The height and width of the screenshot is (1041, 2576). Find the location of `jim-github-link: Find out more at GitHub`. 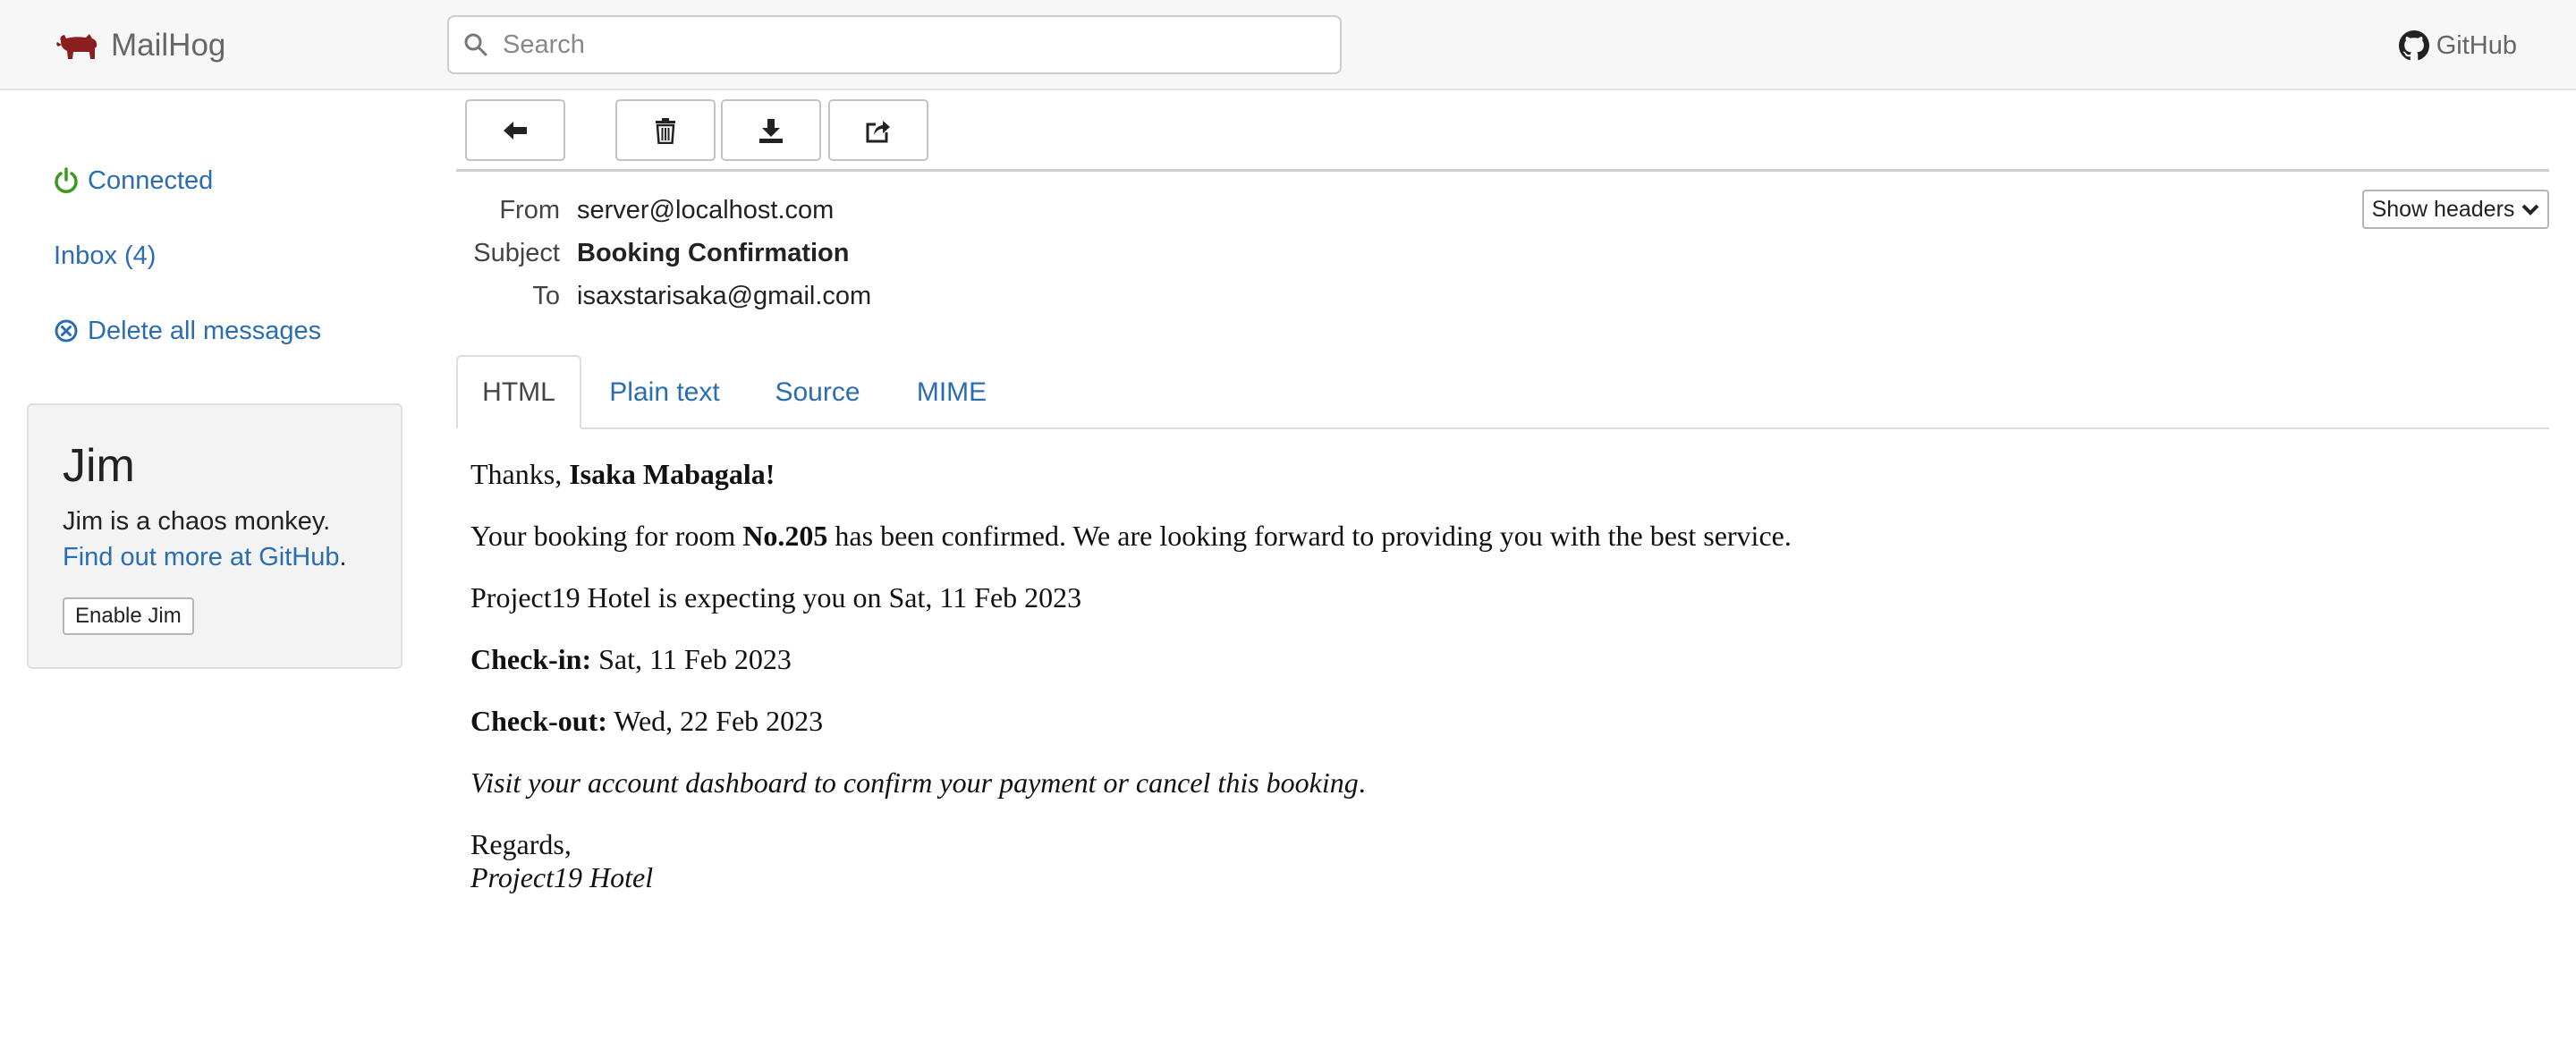

jim-github-link: Find out more at GitHub is located at coordinates (201, 557).